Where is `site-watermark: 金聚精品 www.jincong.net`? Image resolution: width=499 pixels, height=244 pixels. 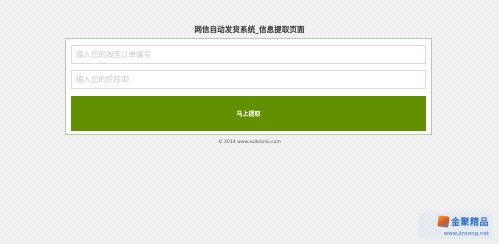 site-watermark: 金聚精品 www.jincong.net is located at coordinates (455, 226).